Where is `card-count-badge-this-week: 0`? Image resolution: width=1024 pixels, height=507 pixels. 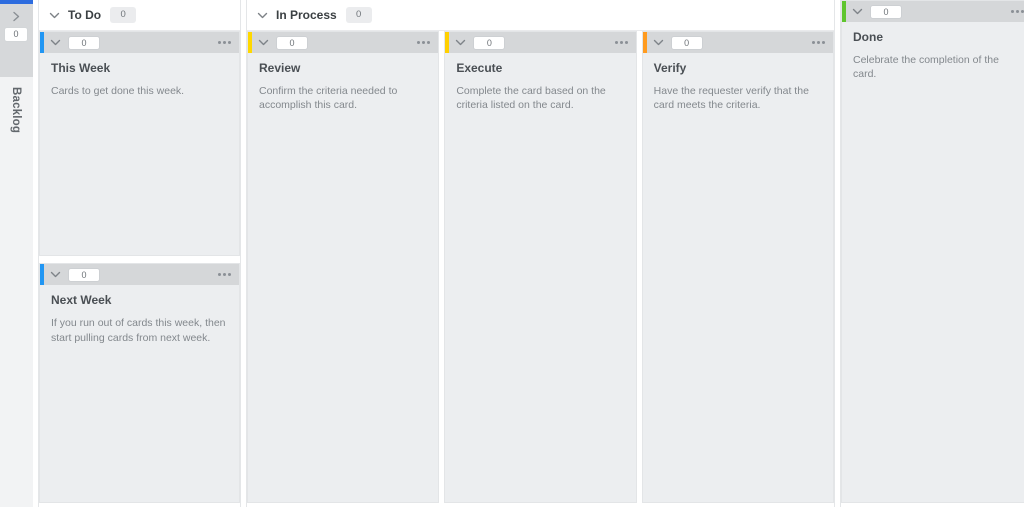 card-count-badge-this-week: 0 is located at coordinates (84, 42).